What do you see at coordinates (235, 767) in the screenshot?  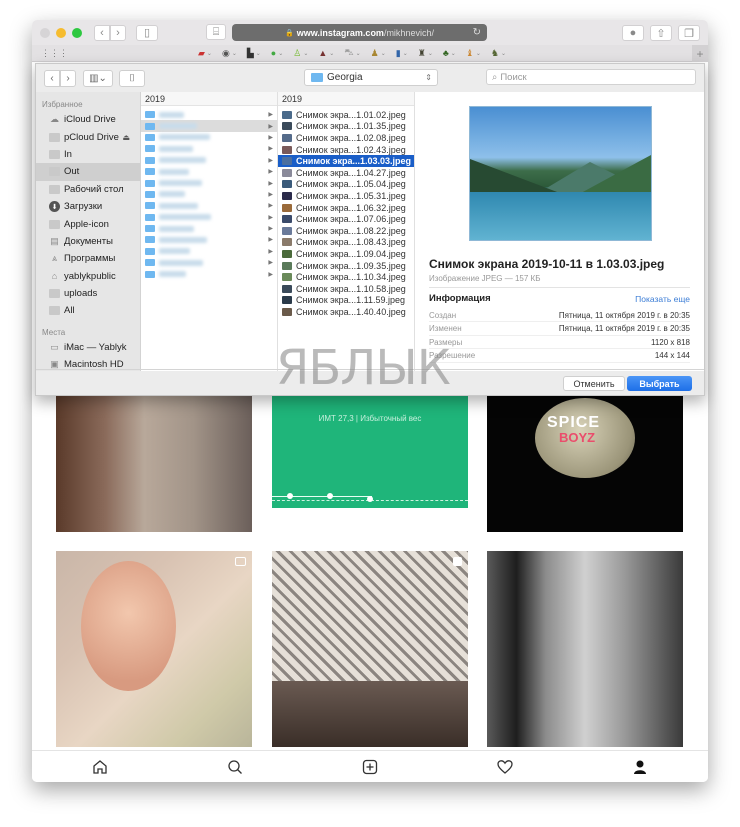 I see `search-icon` at bounding box center [235, 767].